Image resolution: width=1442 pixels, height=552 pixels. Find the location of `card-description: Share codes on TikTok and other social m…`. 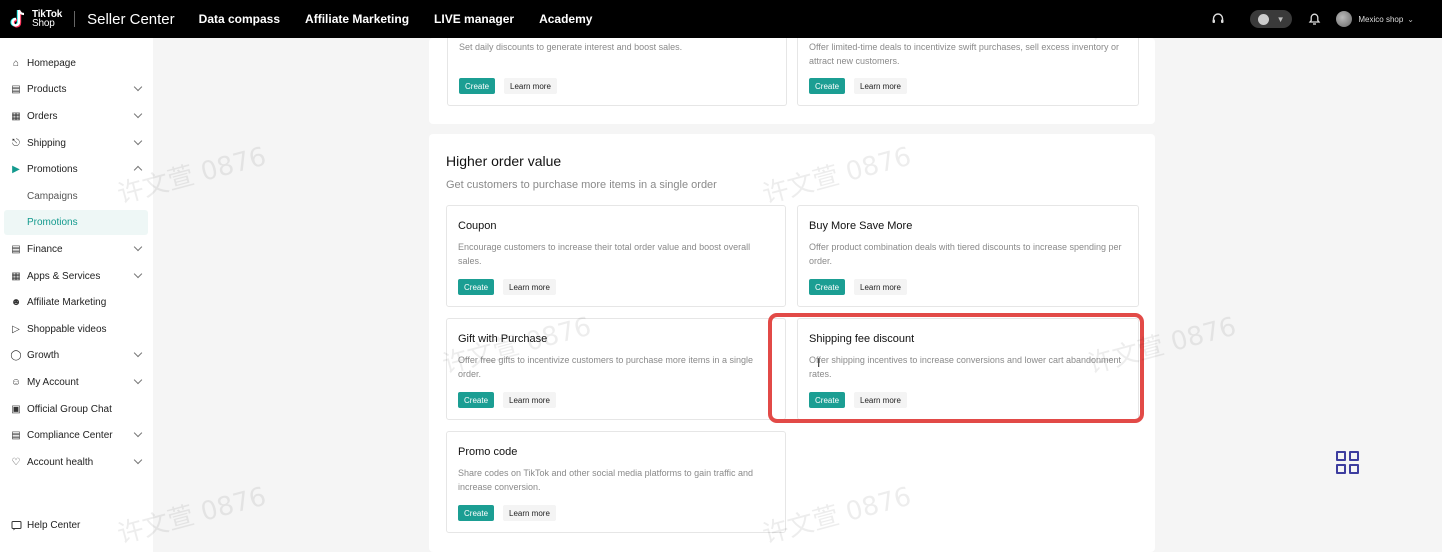

card-description: Share codes on TikTok and other social m… is located at coordinates (605, 480).